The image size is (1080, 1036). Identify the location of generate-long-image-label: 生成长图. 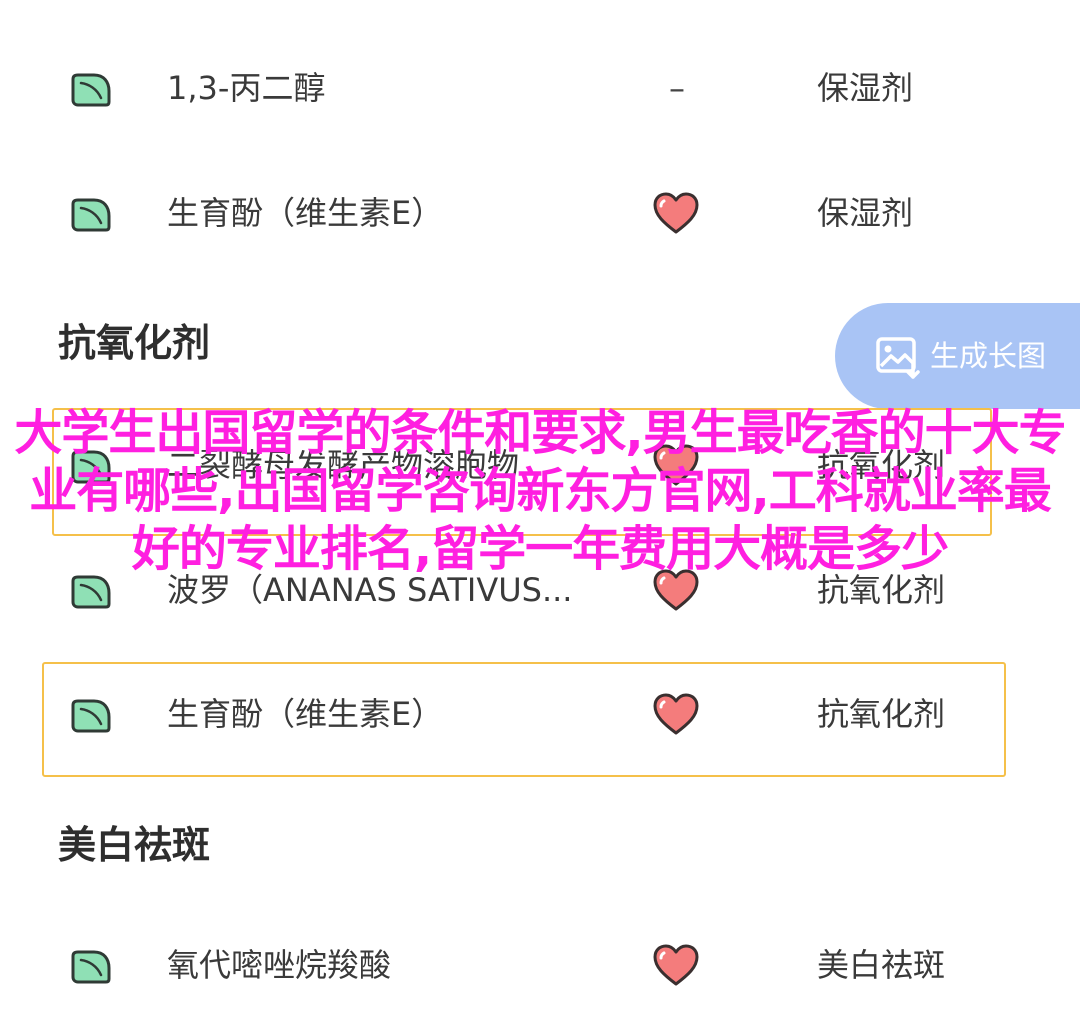
(988, 356).